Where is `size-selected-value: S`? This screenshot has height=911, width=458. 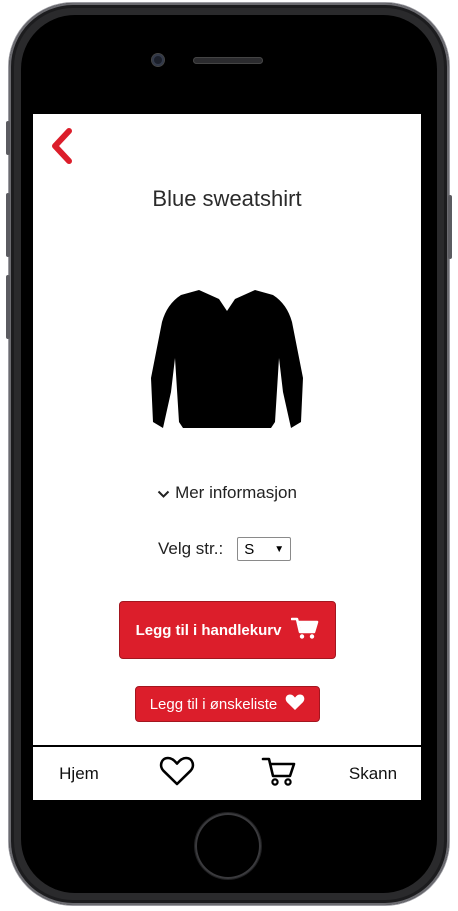 size-selected-value: S is located at coordinates (249, 549).